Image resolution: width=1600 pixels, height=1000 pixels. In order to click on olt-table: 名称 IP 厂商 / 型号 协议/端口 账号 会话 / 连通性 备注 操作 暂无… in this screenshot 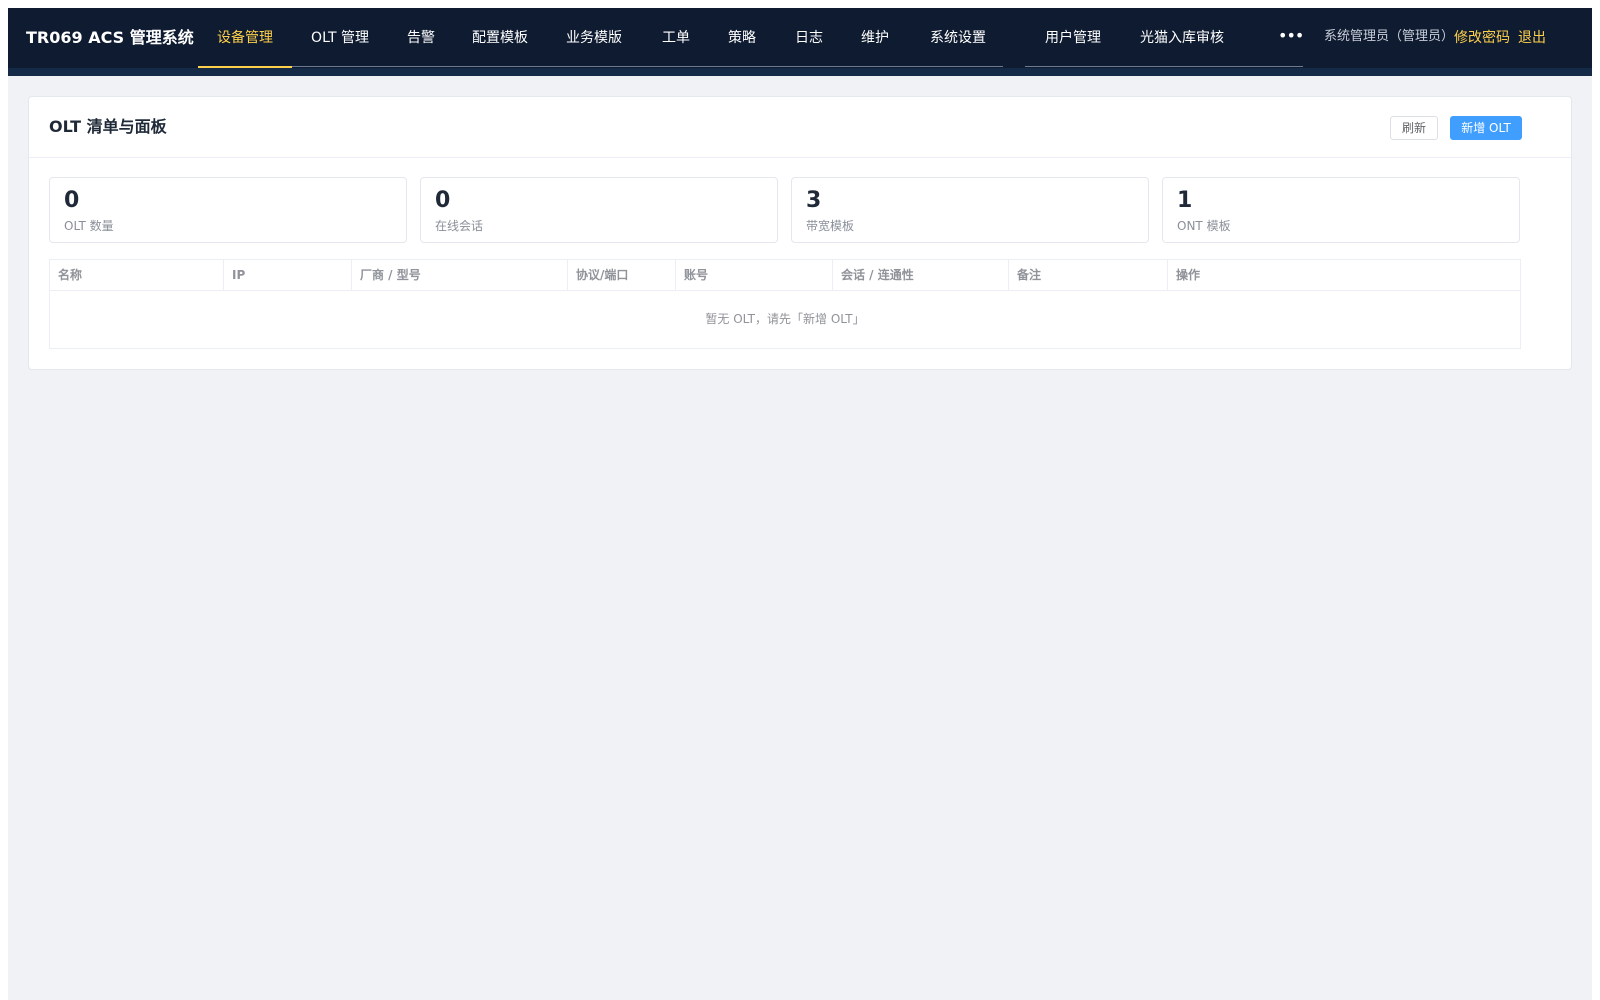, I will do `click(785, 304)`.